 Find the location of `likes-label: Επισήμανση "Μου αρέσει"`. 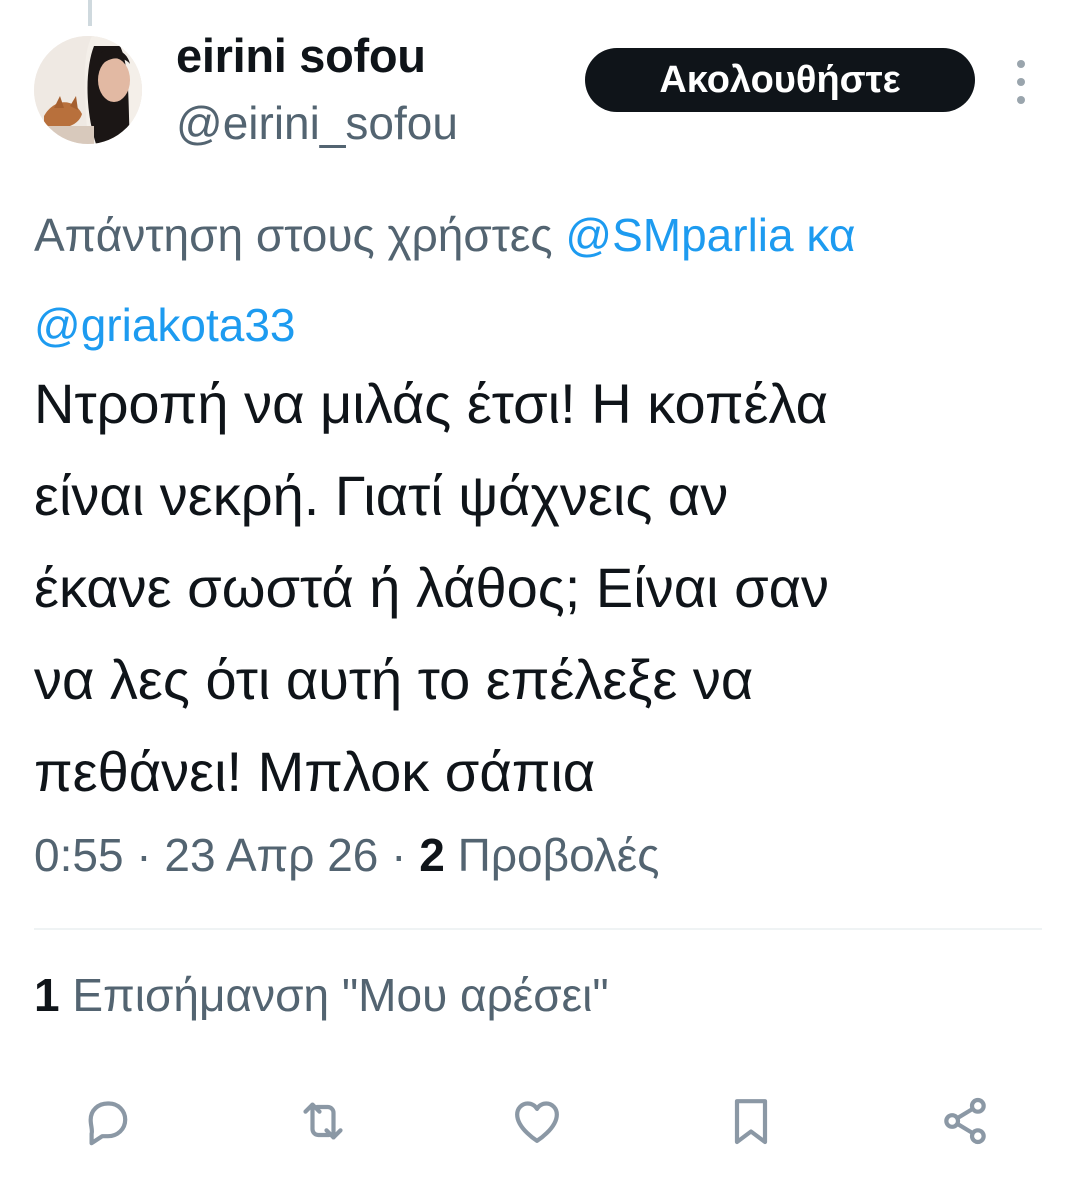

likes-label: Επισήμανση "Μου αρέσει" is located at coordinates (340, 995).